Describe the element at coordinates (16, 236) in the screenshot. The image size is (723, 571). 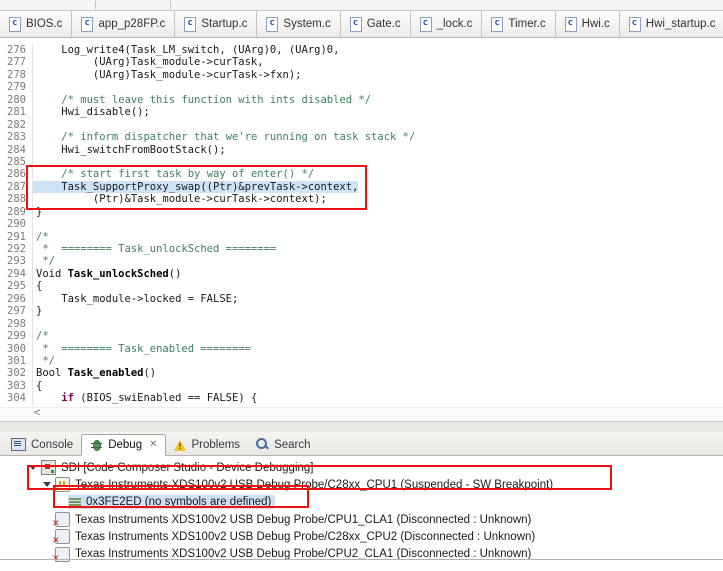
I see `line-number: 291` at that location.